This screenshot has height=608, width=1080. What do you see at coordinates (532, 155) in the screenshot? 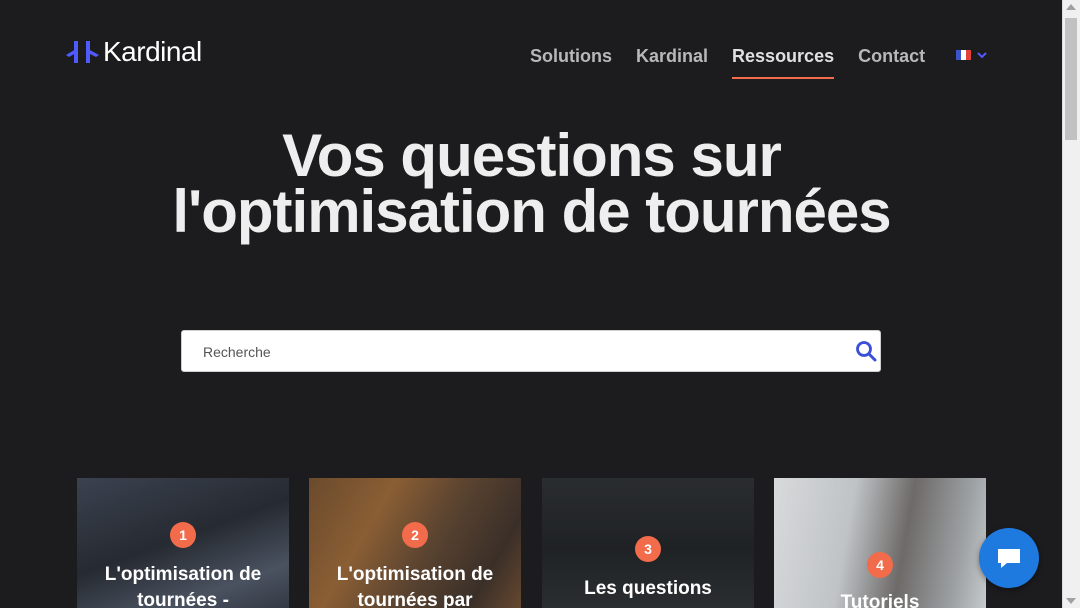
I see `page-title-line-1: Vos questions sur` at bounding box center [532, 155].